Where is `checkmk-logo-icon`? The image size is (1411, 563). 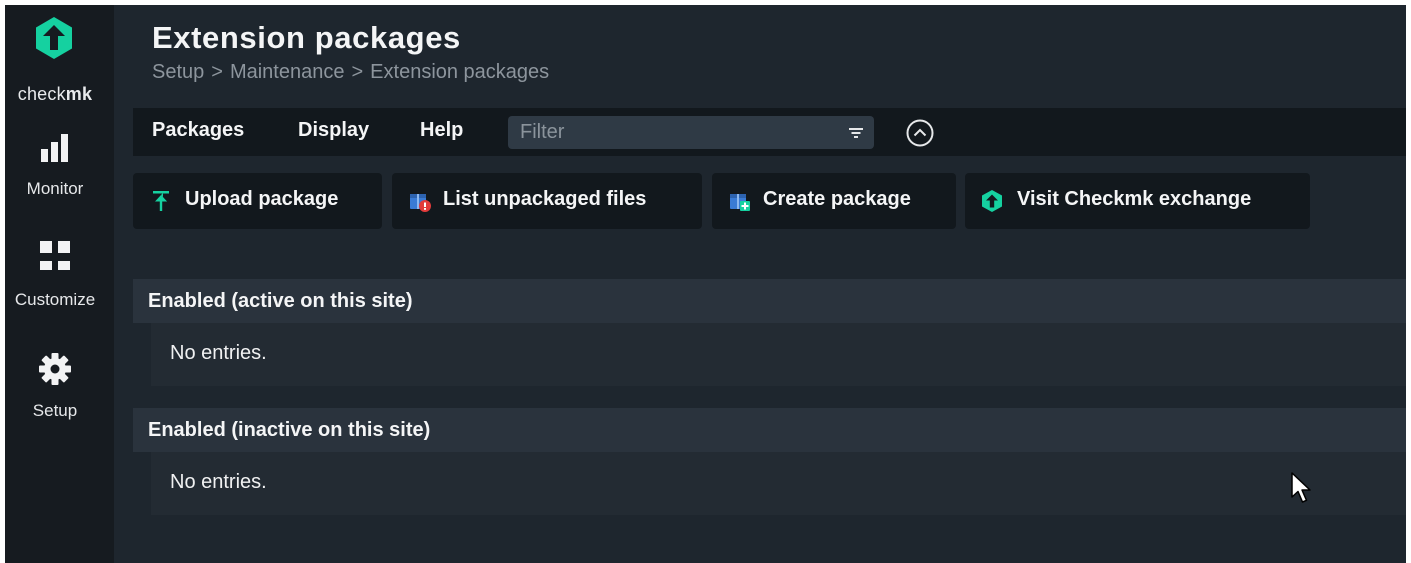
checkmk-logo-icon is located at coordinates (54, 38).